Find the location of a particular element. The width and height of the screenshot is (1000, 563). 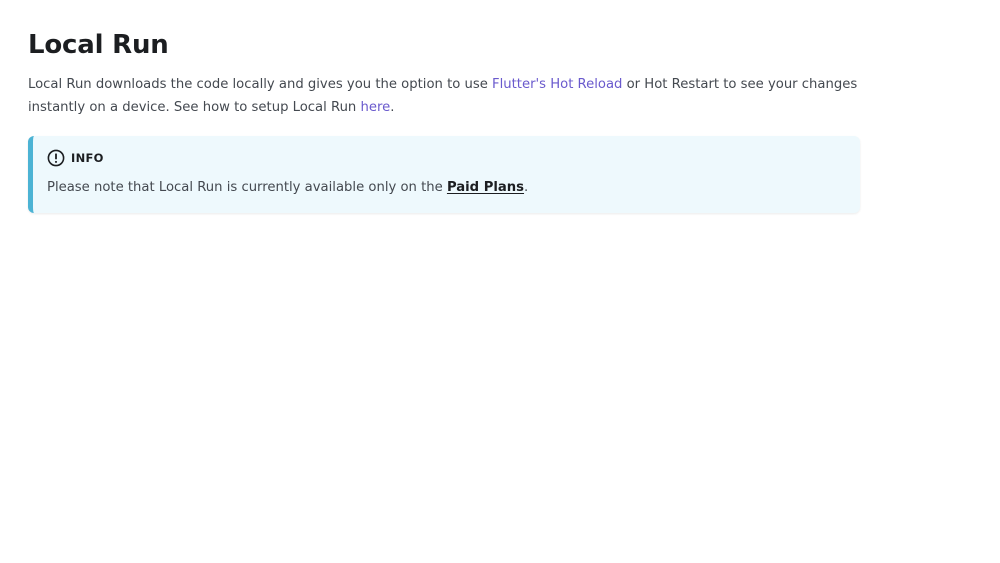

page-title: Local Run is located at coordinates (98, 45).